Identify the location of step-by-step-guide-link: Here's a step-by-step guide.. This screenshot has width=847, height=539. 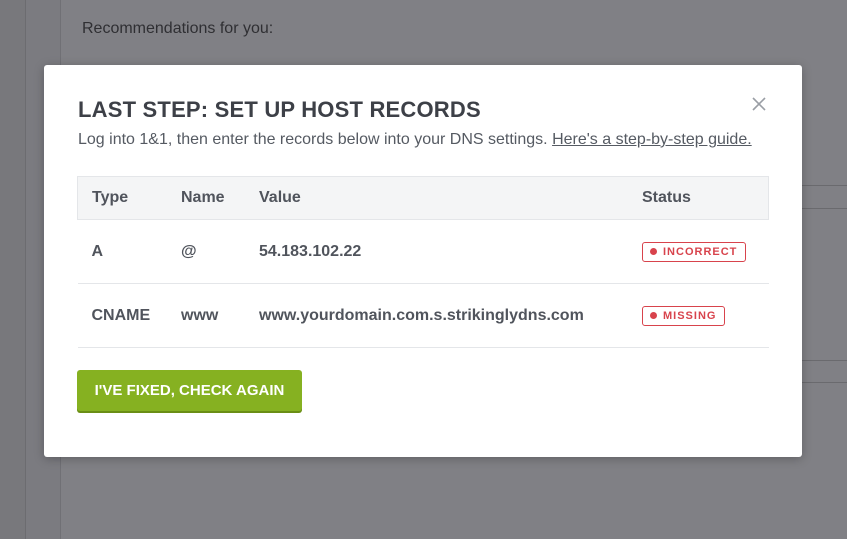
(652, 139).